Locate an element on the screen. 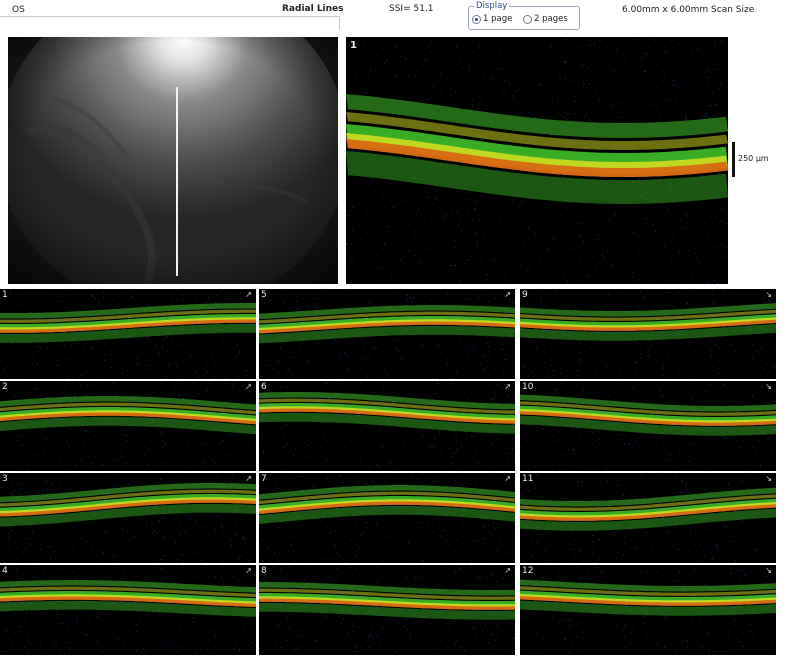  scan-number: 10 is located at coordinates (528, 387).